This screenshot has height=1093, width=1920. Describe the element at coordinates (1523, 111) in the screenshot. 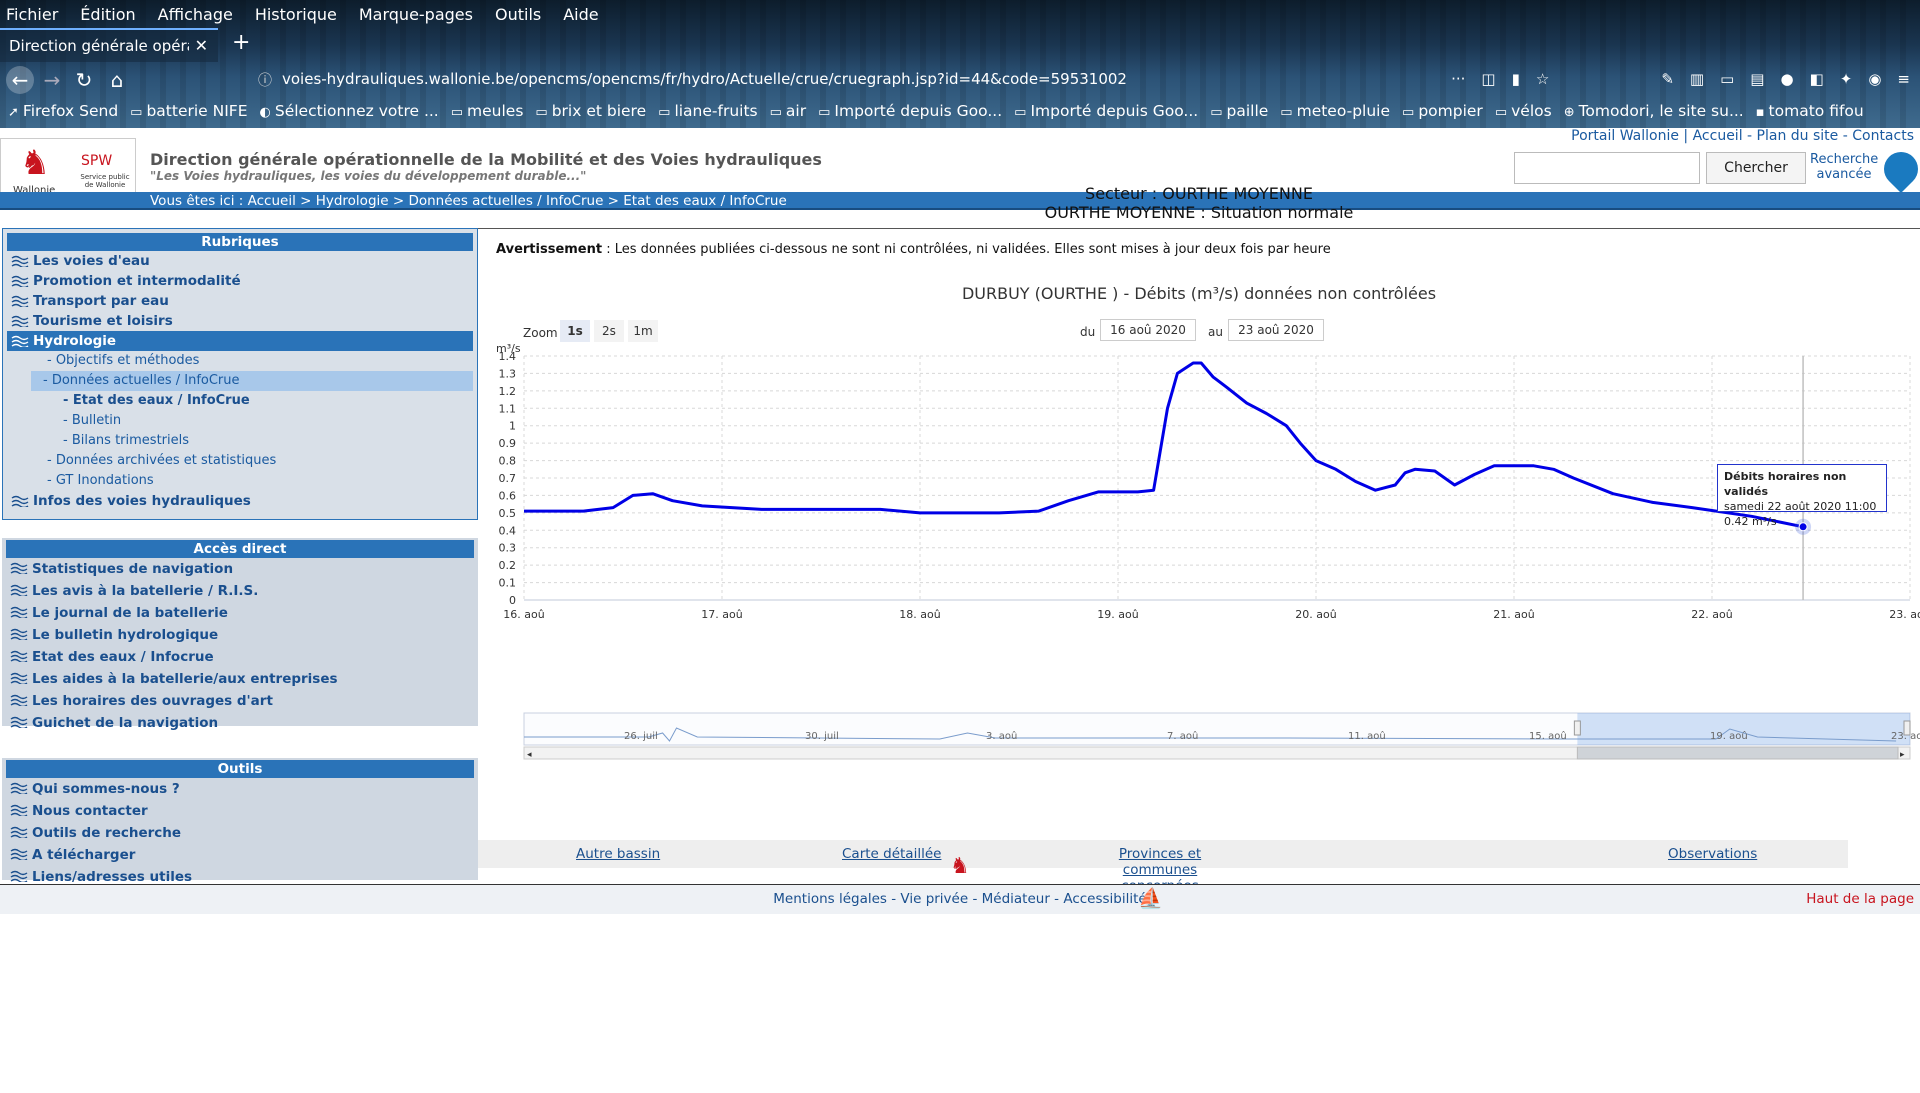

I see `bookmark-item: ▭ vélos` at that location.